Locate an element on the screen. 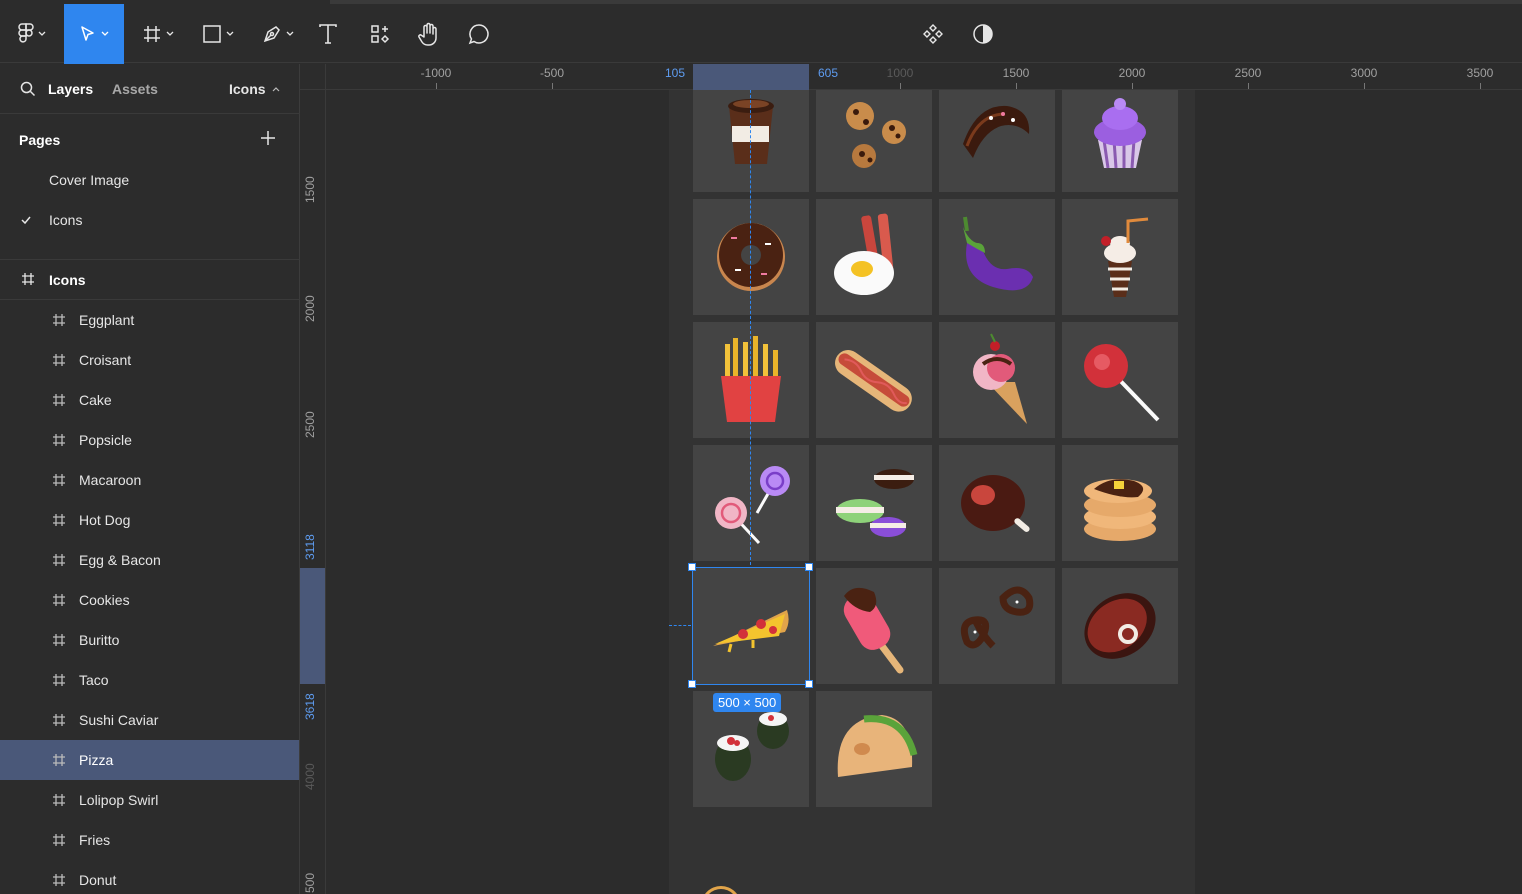  icon-frame-popsicle is located at coordinates (874, 626).